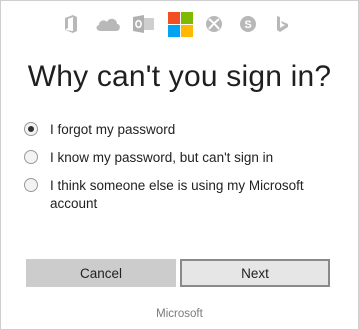 The height and width of the screenshot is (330, 359). Describe the element at coordinates (101, 273) in the screenshot. I see `cancel-button: Cancel` at that location.